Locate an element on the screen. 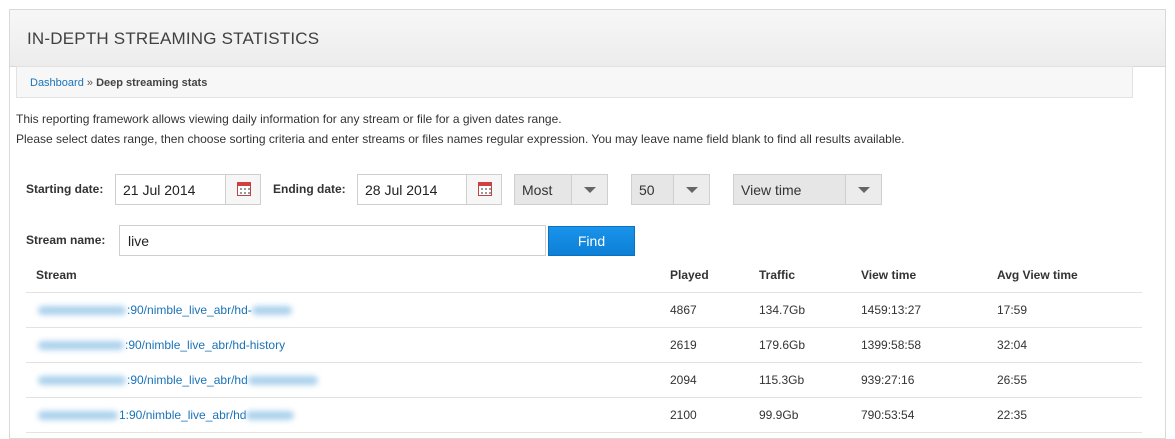  column-header-stream: Stream is located at coordinates (343, 275).